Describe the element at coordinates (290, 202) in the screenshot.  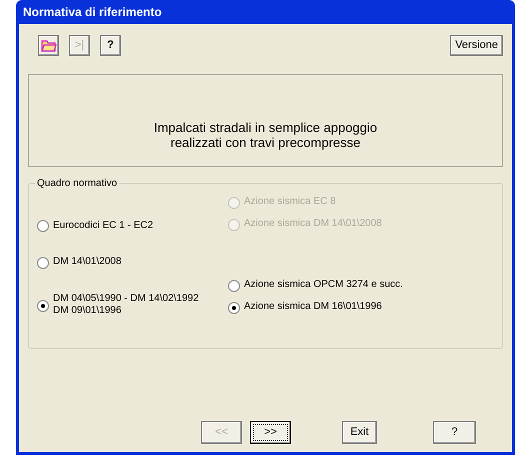
I see `seismic-option-label: Azione sismica EC 8` at that location.